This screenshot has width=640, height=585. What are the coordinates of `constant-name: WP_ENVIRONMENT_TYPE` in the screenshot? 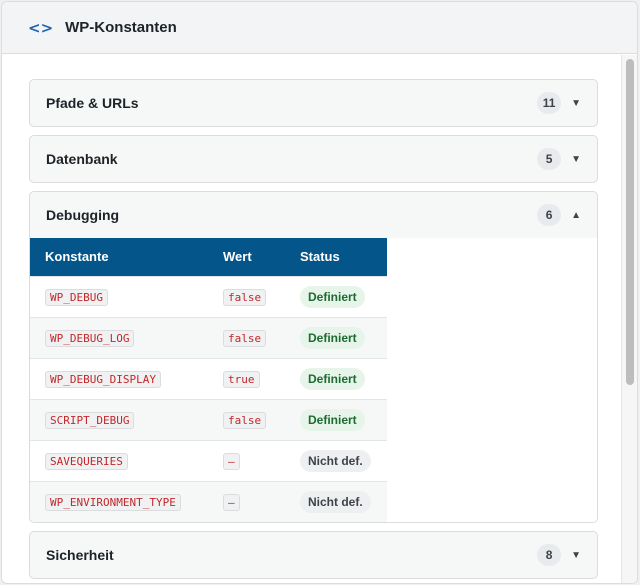 It's located at (113, 502).